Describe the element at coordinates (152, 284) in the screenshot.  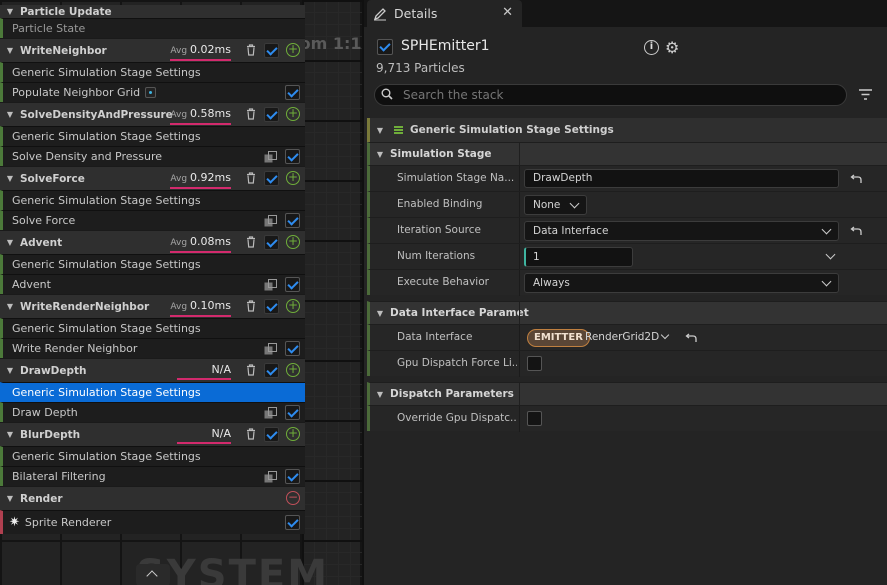
I see `list-item: Advent` at that location.